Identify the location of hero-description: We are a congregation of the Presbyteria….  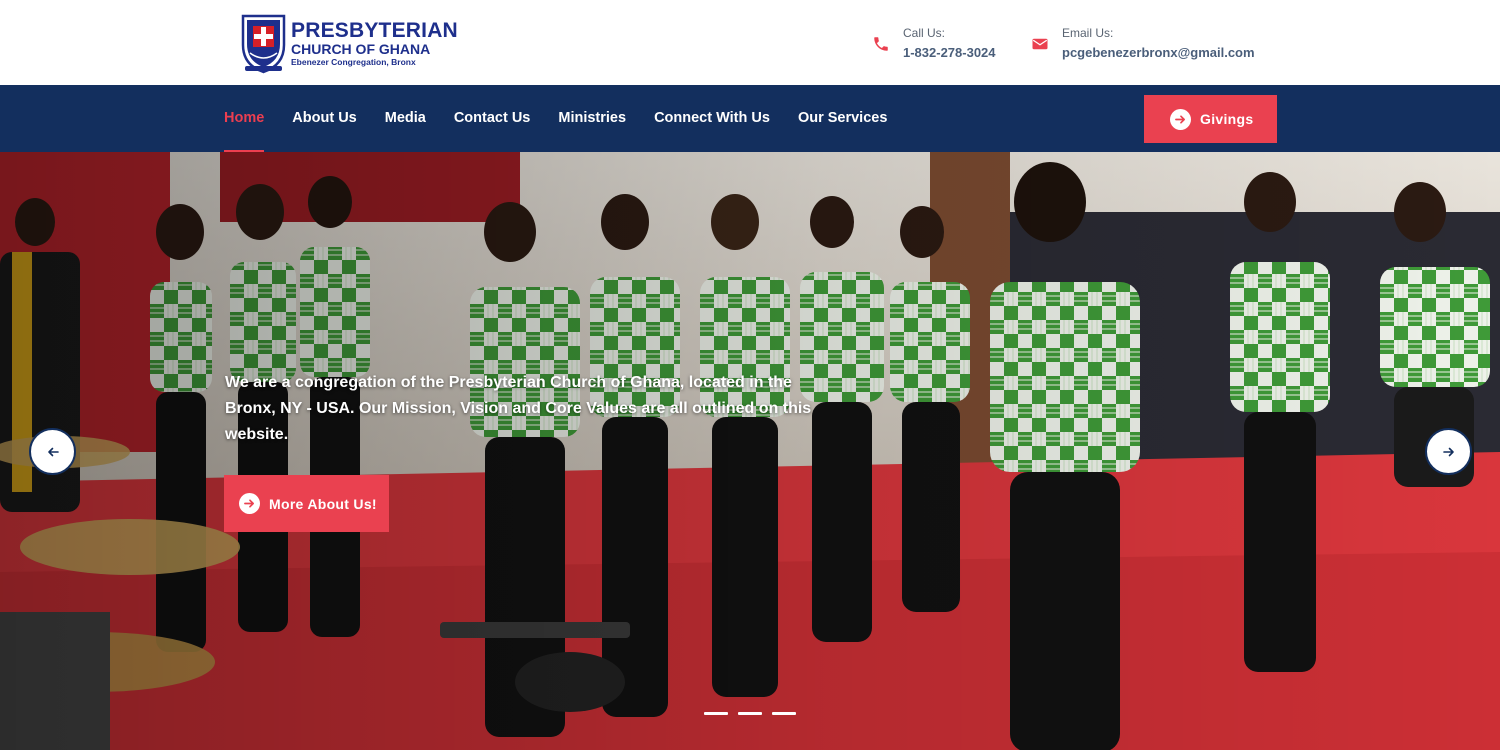
(518, 408).